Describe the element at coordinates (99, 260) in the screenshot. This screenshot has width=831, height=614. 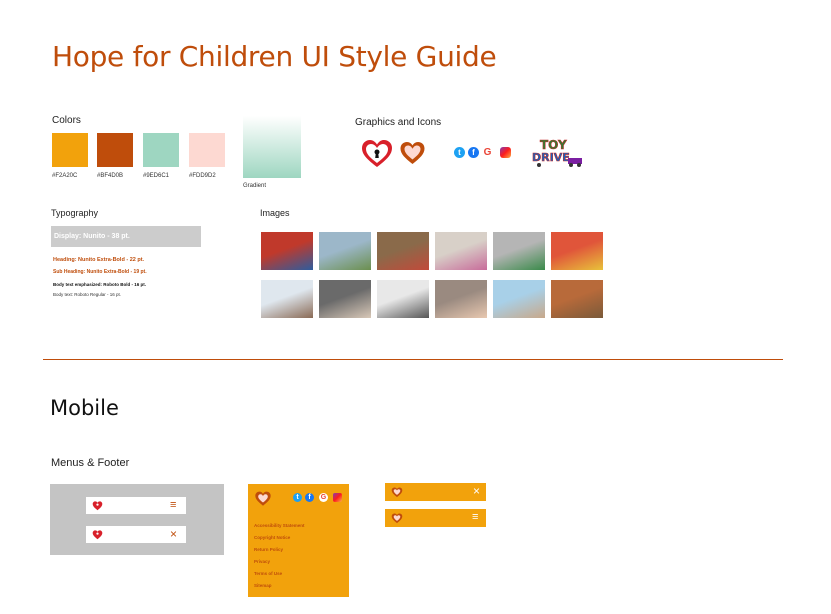
I see `heading-sample: Heading: Nunito Extra-Bold - 22 pt.` at that location.